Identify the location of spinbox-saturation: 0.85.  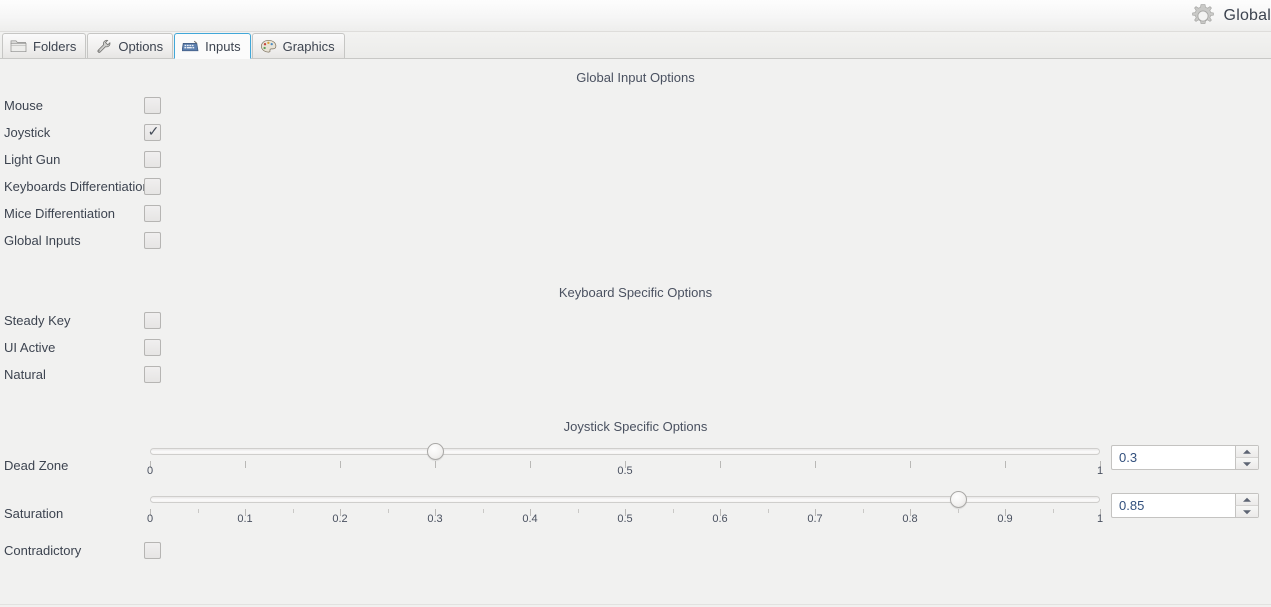
(1185, 505).